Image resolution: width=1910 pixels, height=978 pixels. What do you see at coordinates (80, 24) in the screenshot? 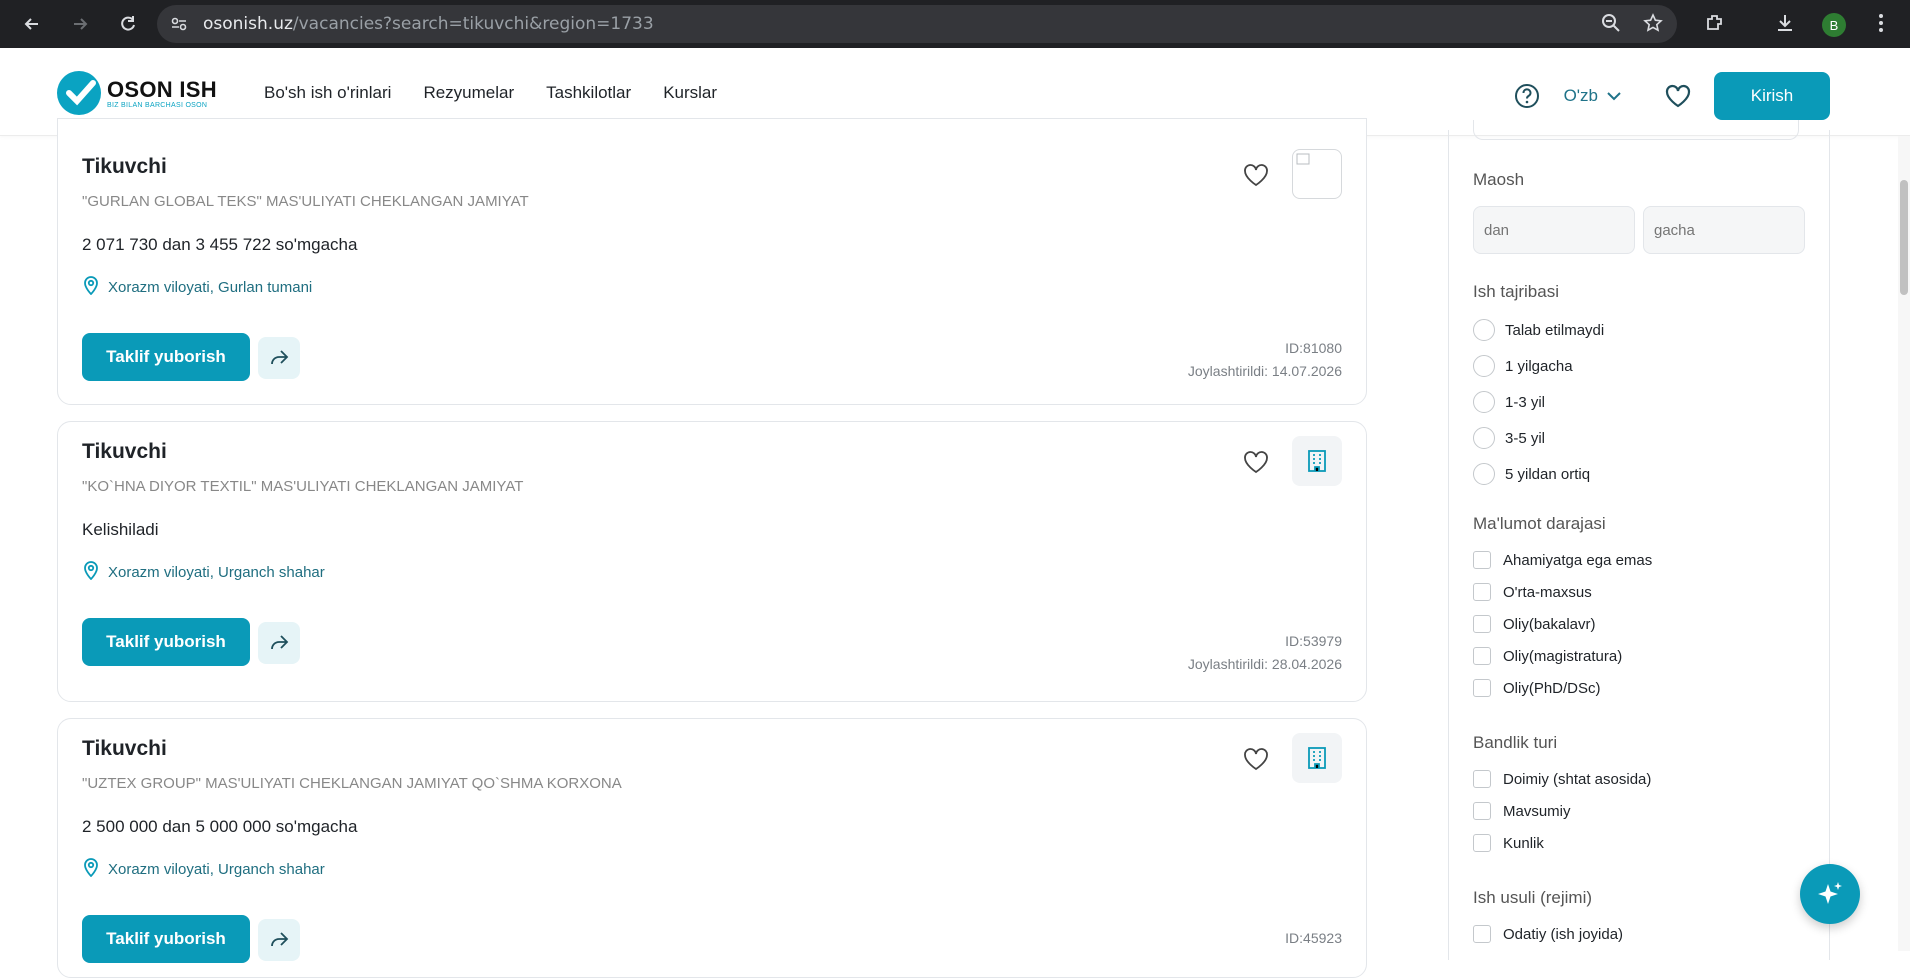
I see `forward-icon` at bounding box center [80, 24].